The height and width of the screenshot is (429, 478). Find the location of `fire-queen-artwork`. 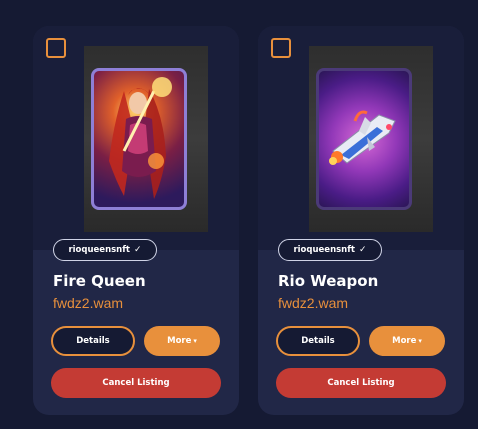

fire-queen-artwork is located at coordinates (139, 139).